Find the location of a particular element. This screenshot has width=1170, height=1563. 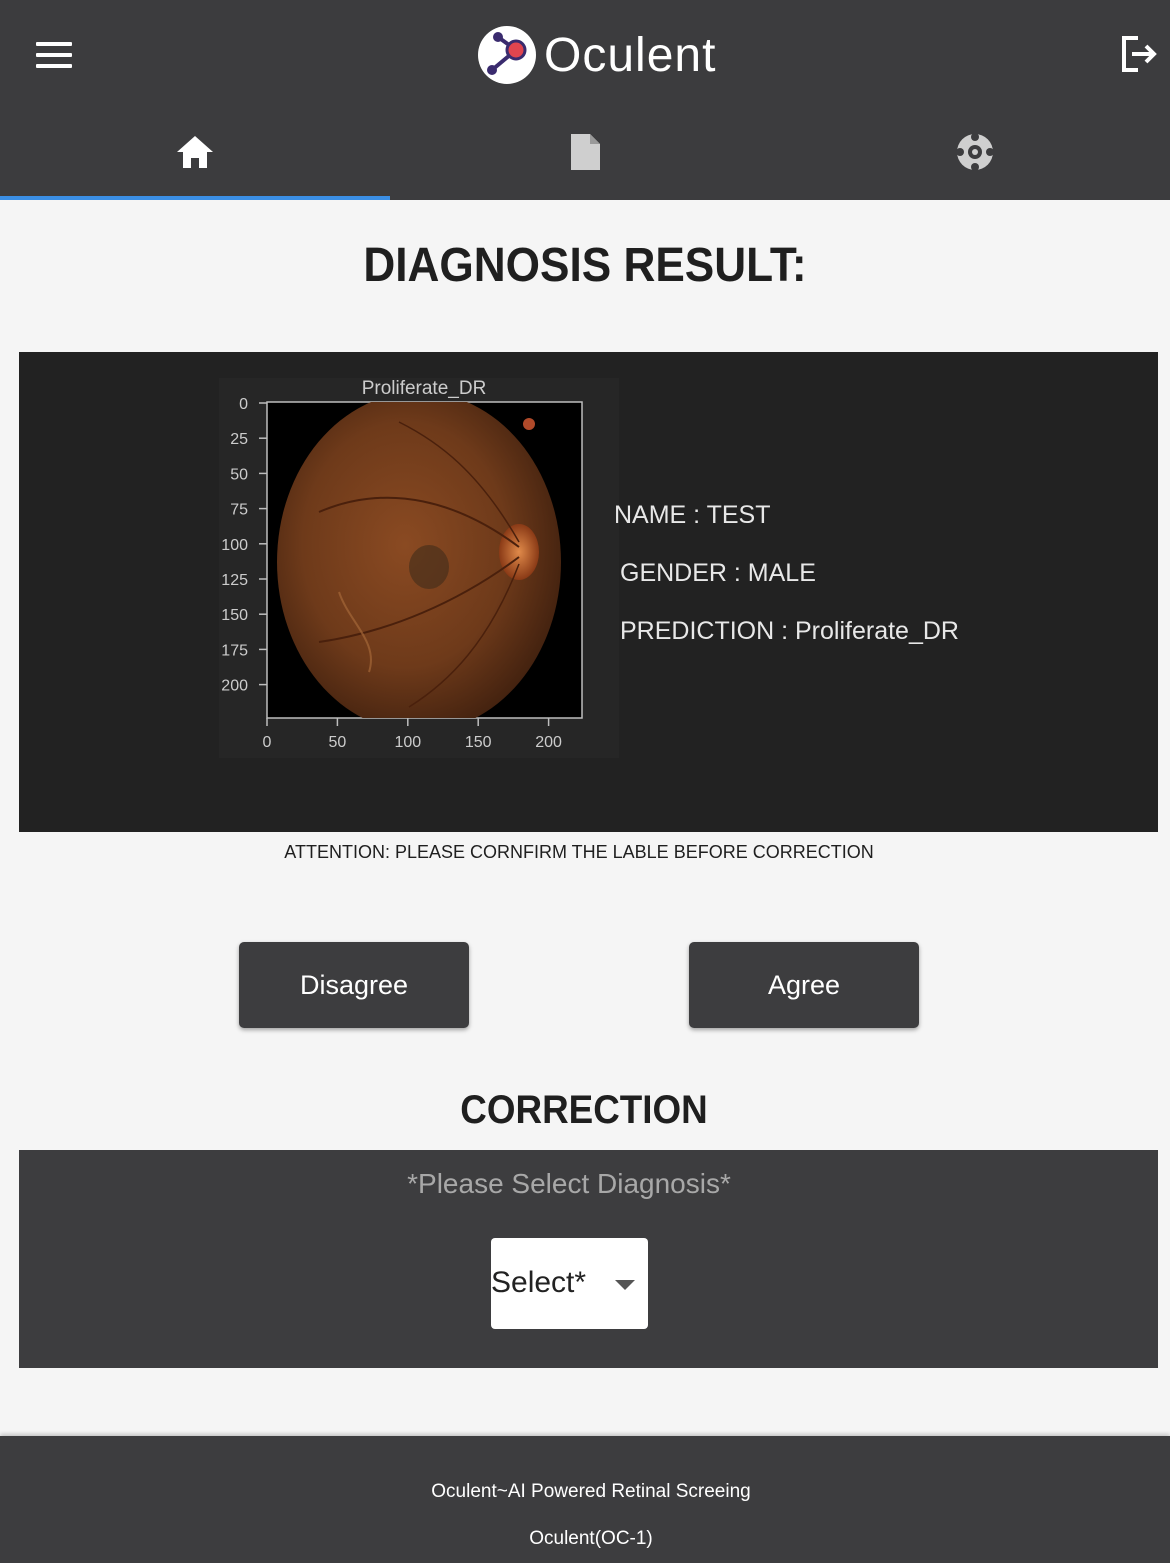

select-prompt: *Please Select Diagnosis* is located at coordinates (569, 1183).